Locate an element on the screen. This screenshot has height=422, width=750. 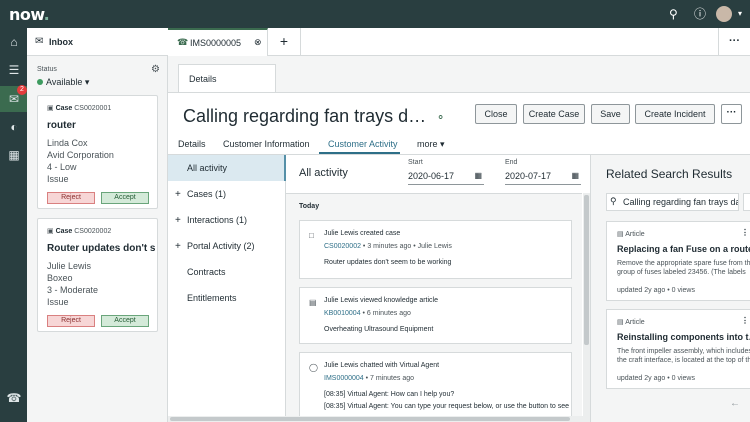
filter-interactions: + Interactions (1) is located at coordinates (227, 220).